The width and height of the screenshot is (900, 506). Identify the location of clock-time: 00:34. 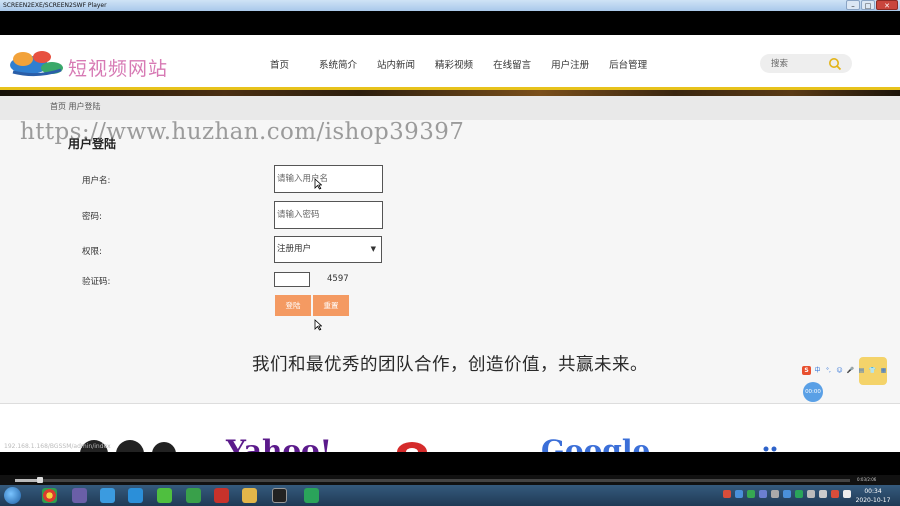
(873, 491).